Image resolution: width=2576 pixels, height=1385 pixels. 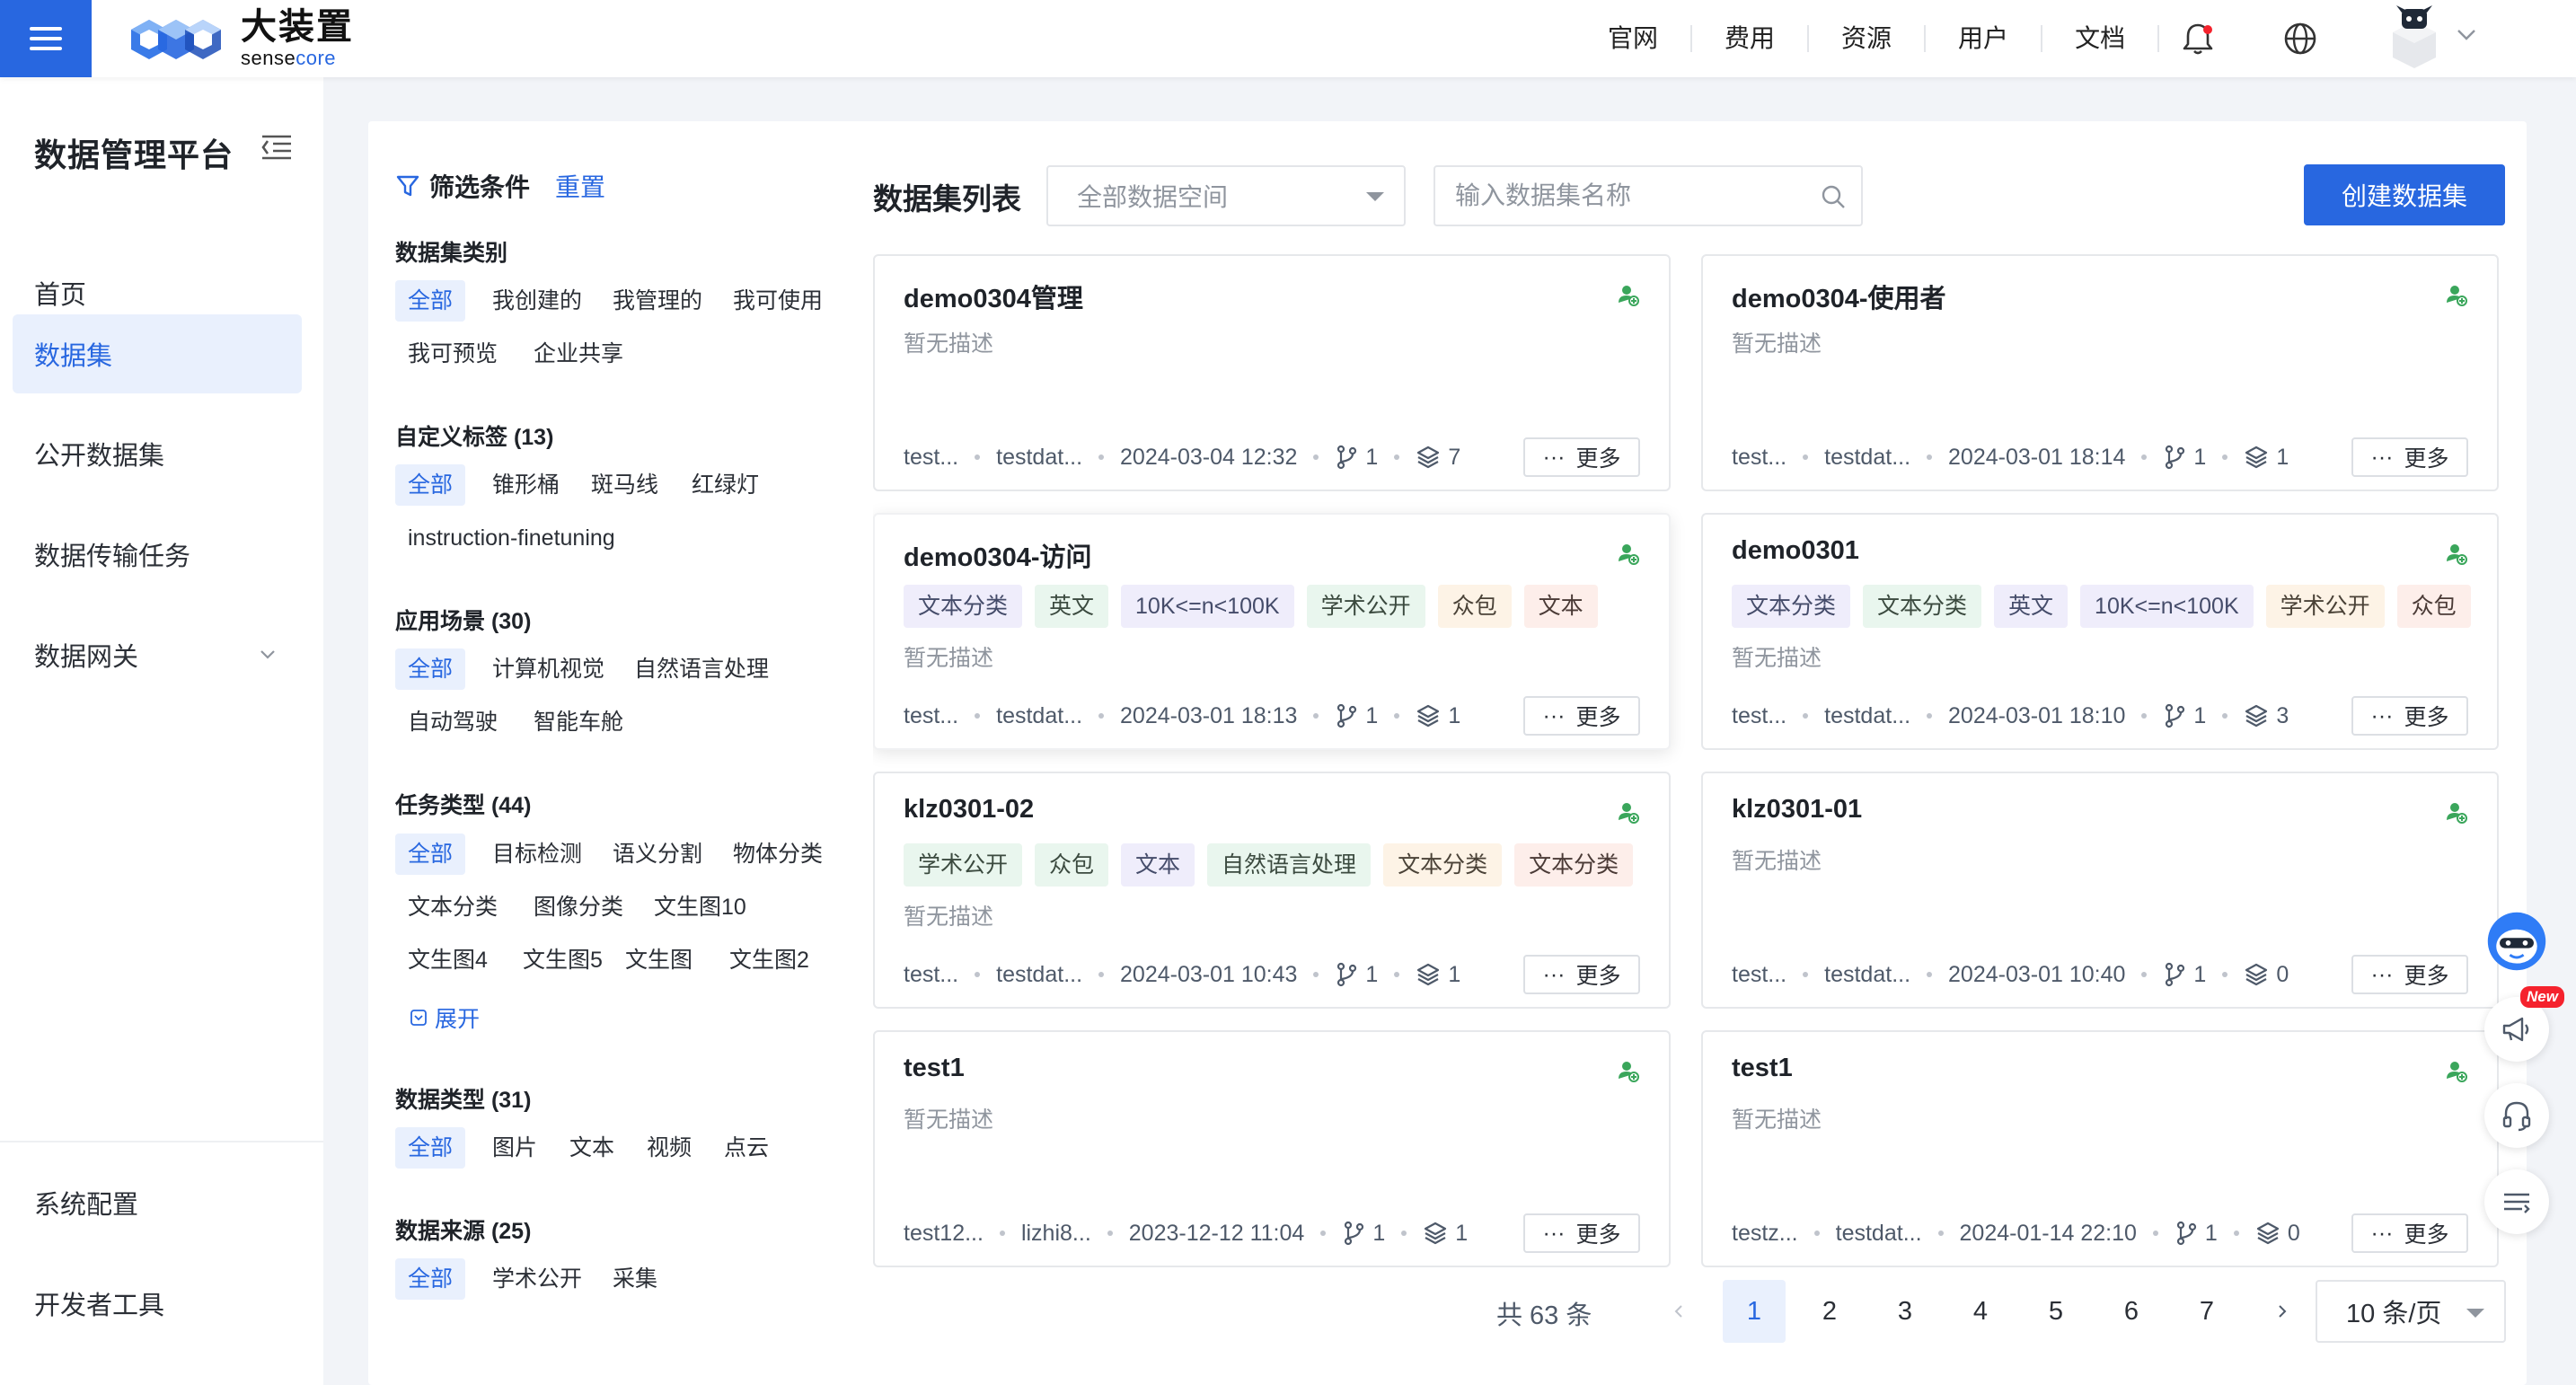 What do you see at coordinates (1829, 1311) in the screenshot?
I see `page-button: 2` at bounding box center [1829, 1311].